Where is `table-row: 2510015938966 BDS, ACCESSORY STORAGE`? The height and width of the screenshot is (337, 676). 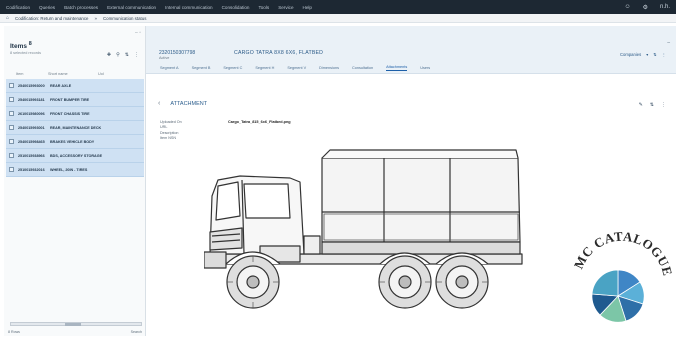
table-row: 2510015938966 BDS, ACCESSORY STORAGE is located at coordinates (75, 156).